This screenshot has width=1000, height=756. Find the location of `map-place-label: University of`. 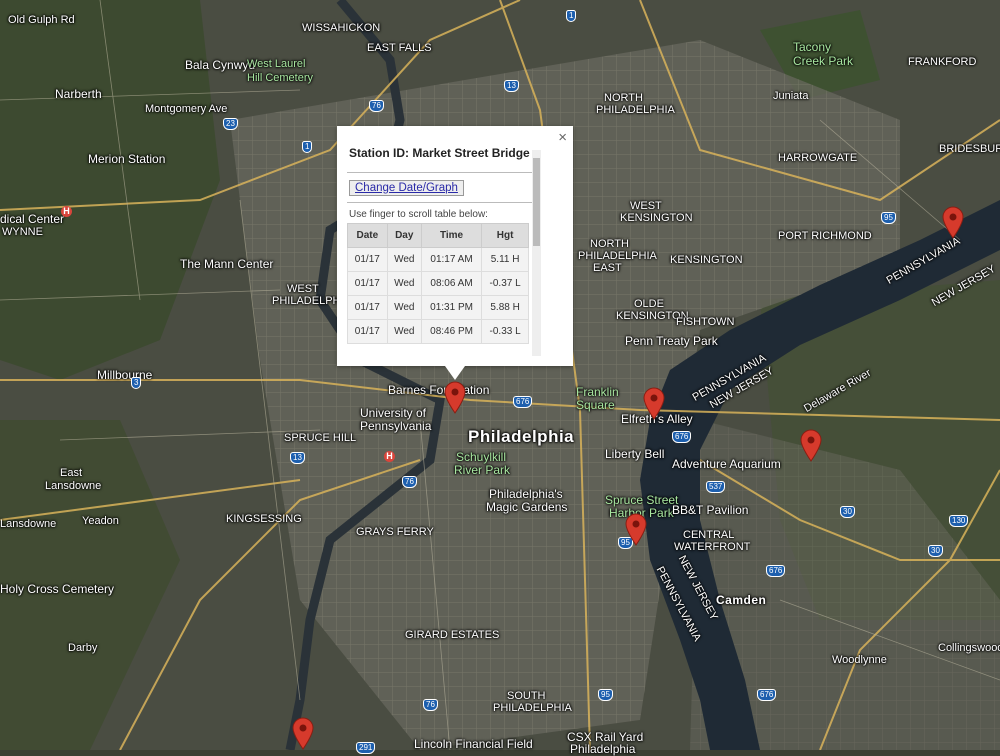

map-place-label: University of is located at coordinates (393, 413).